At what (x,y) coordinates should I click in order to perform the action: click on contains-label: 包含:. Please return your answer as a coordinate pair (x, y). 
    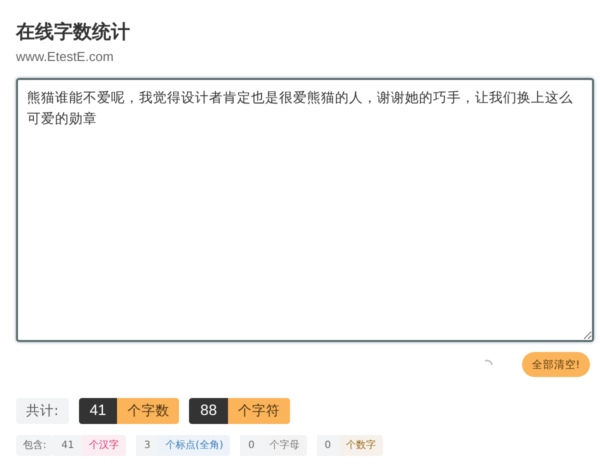
    Looking at the image, I should click on (35, 445).